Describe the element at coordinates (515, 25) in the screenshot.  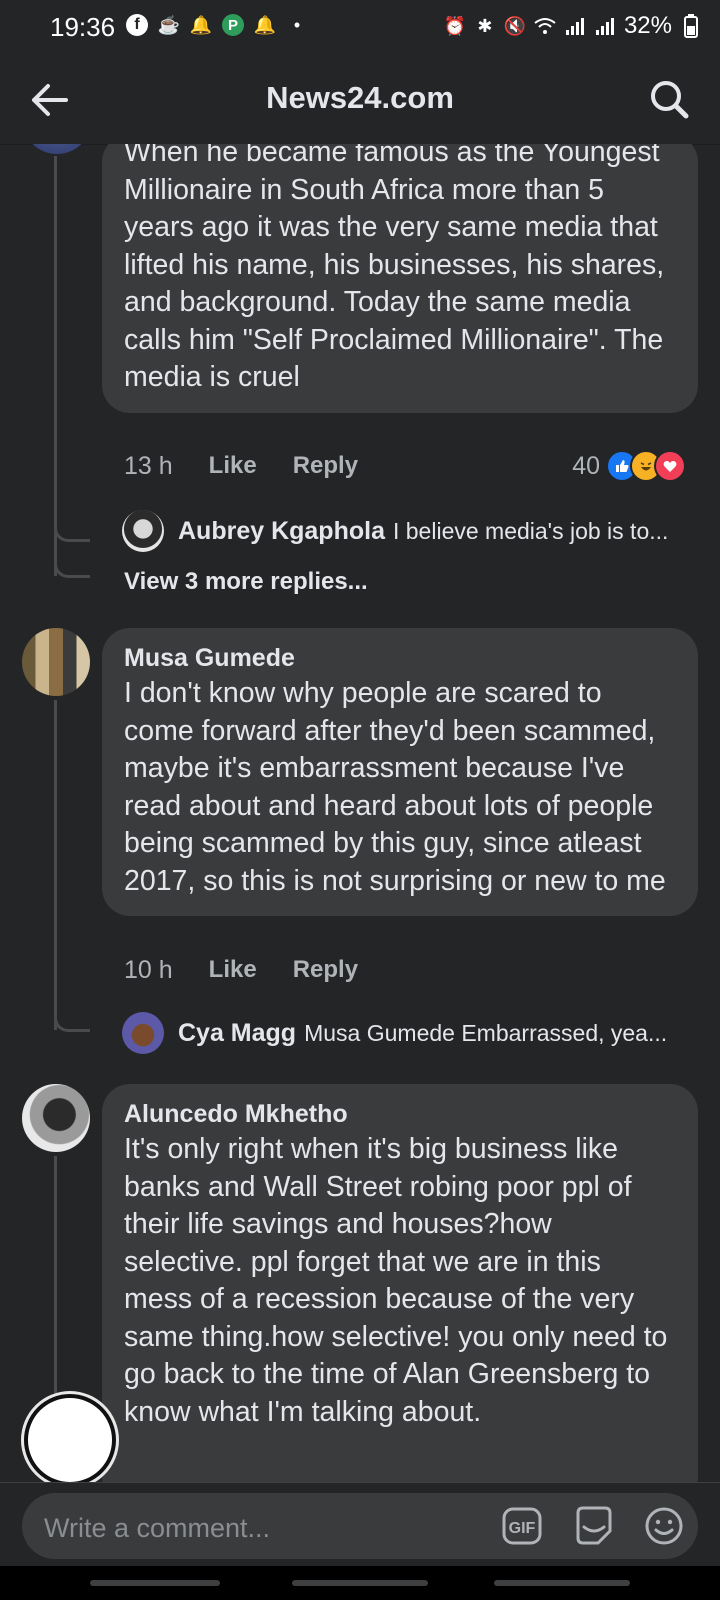
I see `mute-icon: 🔇` at that location.